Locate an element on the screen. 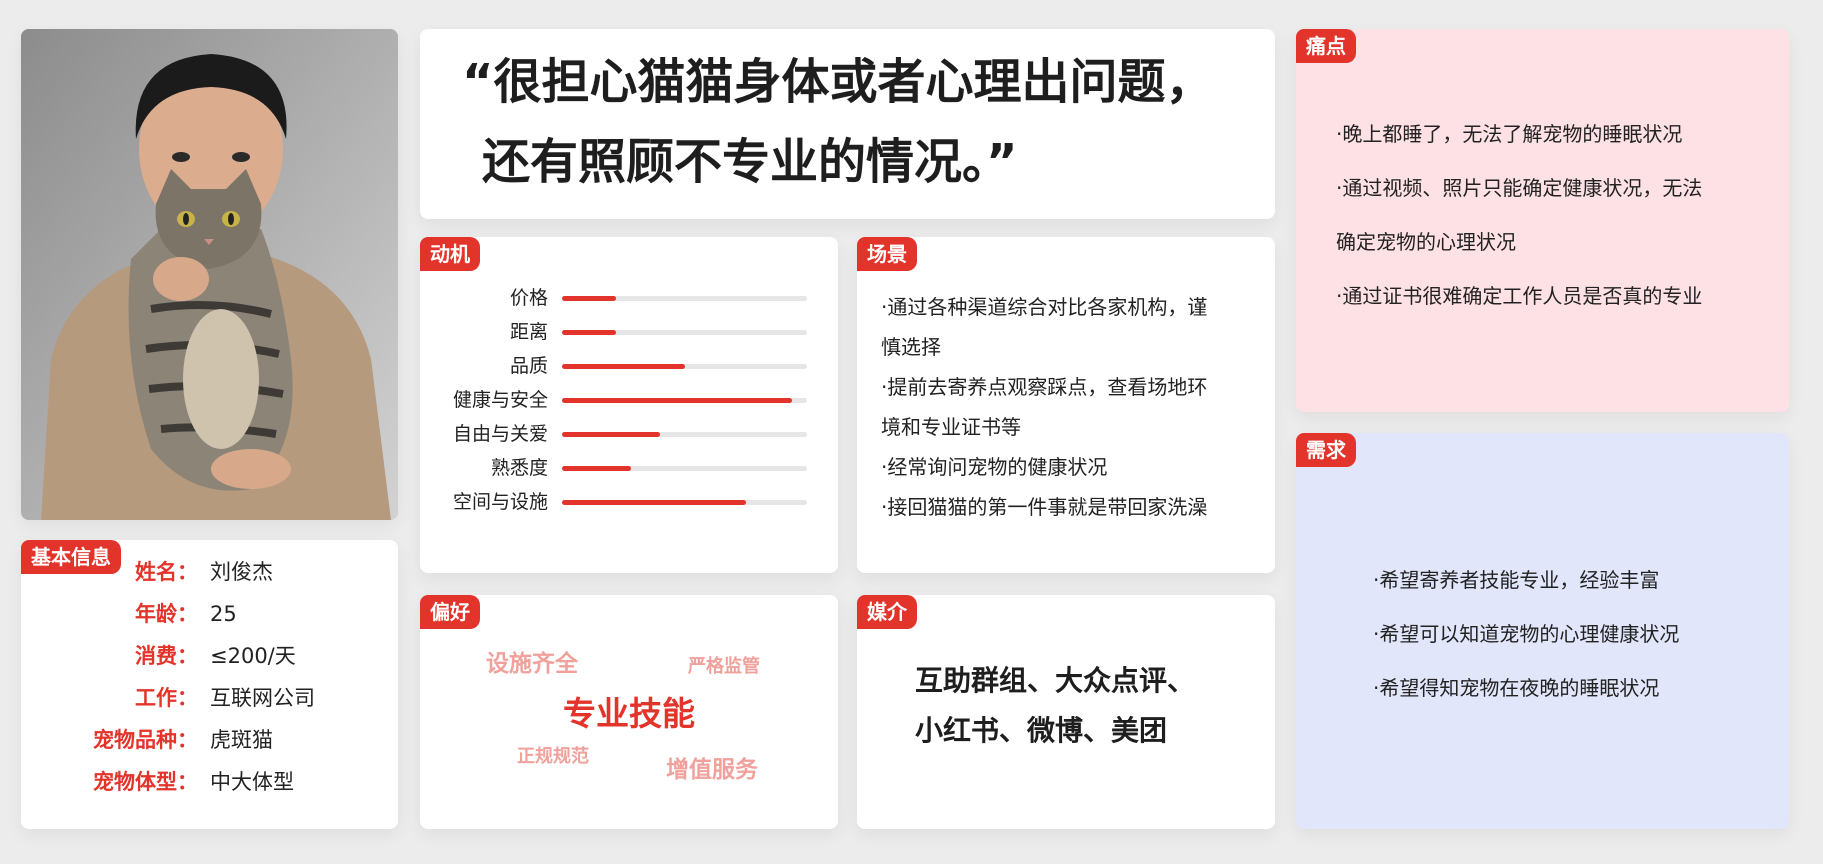  info-row-pet-breed: 宠物品种： 虎斑猫 is located at coordinates (209, 740).